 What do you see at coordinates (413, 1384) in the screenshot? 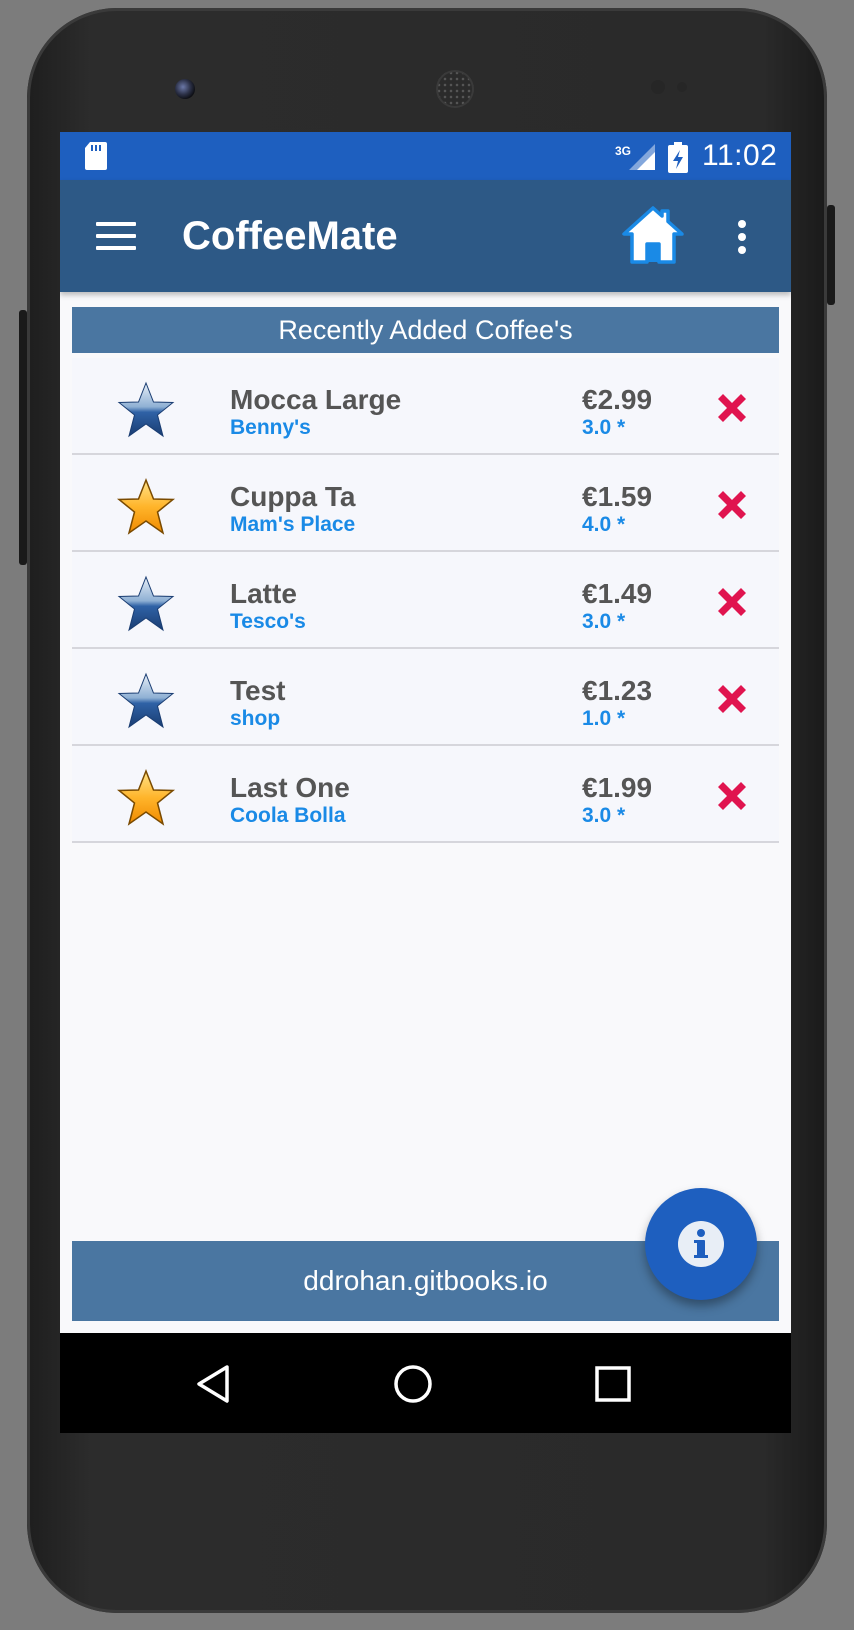
I see `home-circle-icon` at bounding box center [413, 1384].